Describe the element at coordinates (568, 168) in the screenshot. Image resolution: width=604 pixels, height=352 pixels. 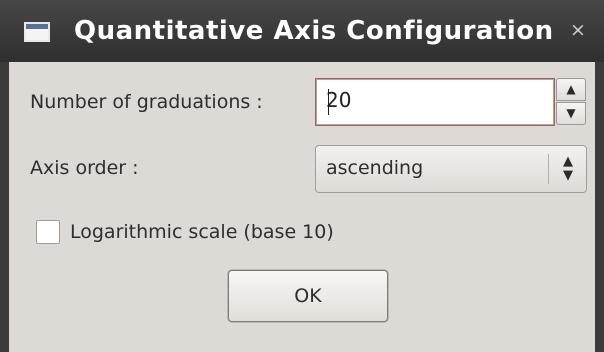
I see `updown-arrows-icon: ▲ ▼` at that location.